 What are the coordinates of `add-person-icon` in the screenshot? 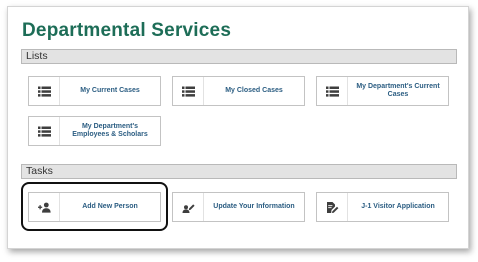 It's located at (44, 207).